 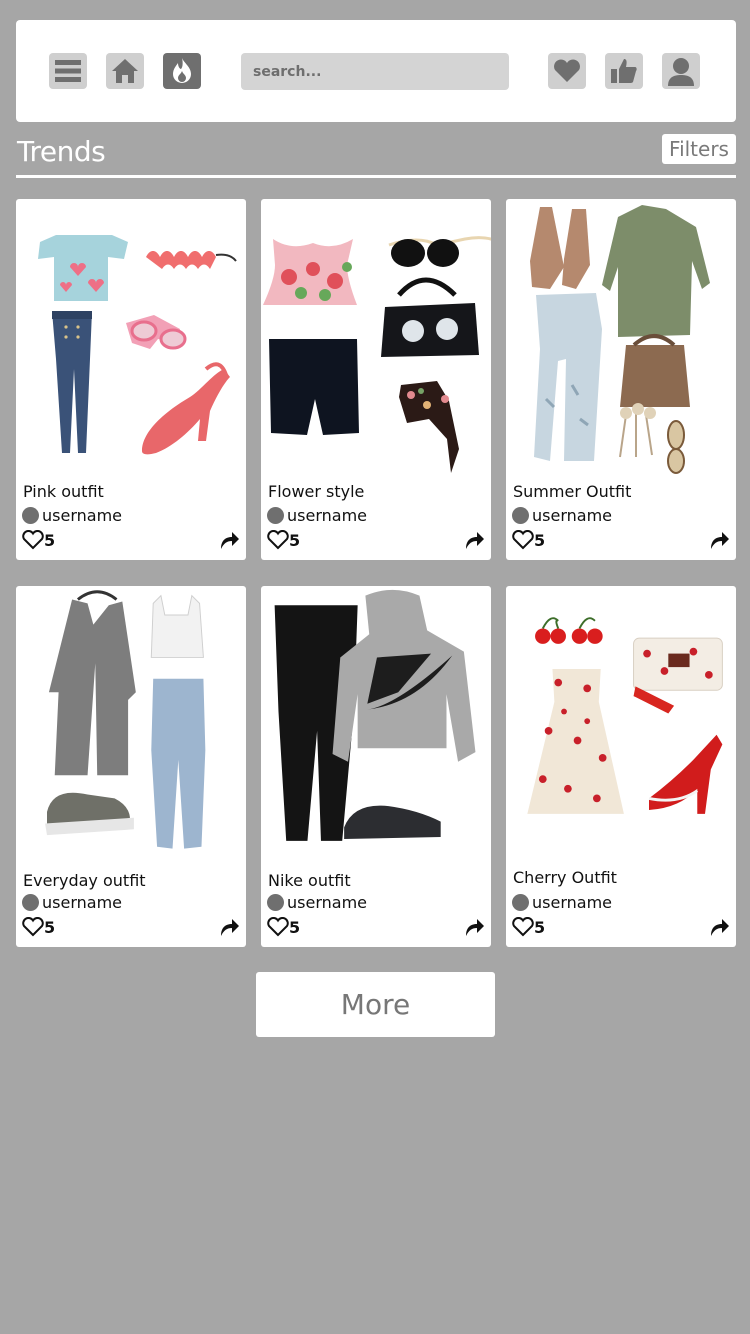 I want to click on outfit-title: Nike outfit, so click(x=309, y=880).